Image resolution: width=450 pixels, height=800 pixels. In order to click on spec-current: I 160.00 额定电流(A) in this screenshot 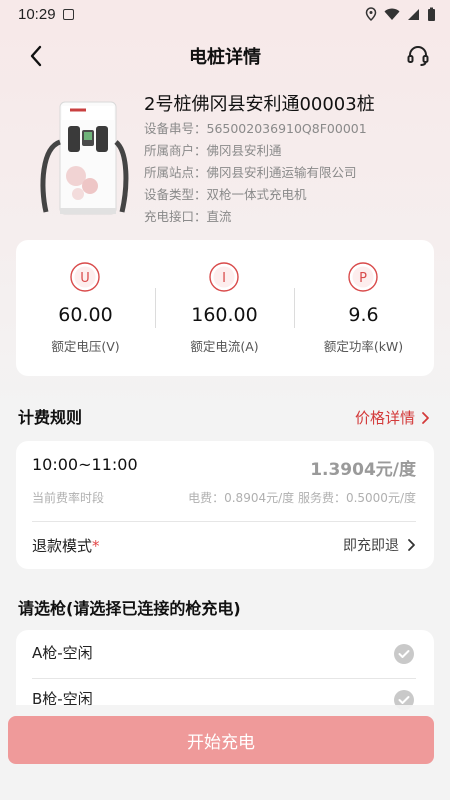, I will do `click(224, 308)`.